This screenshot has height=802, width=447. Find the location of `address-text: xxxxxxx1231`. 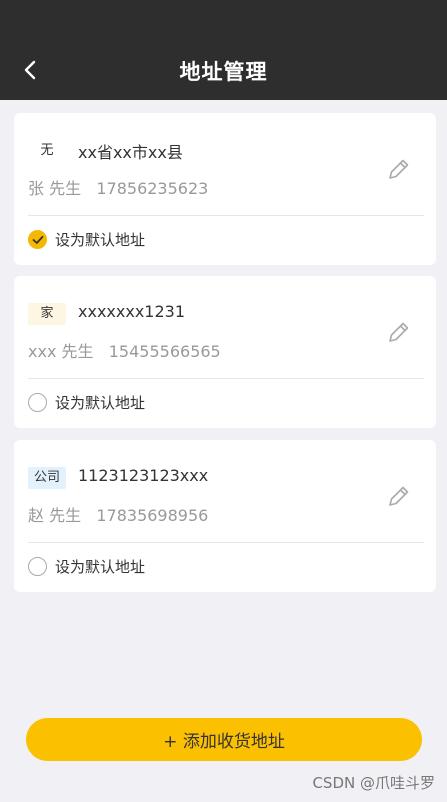

address-text: xxxxxxx1231 is located at coordinates (131, 311).